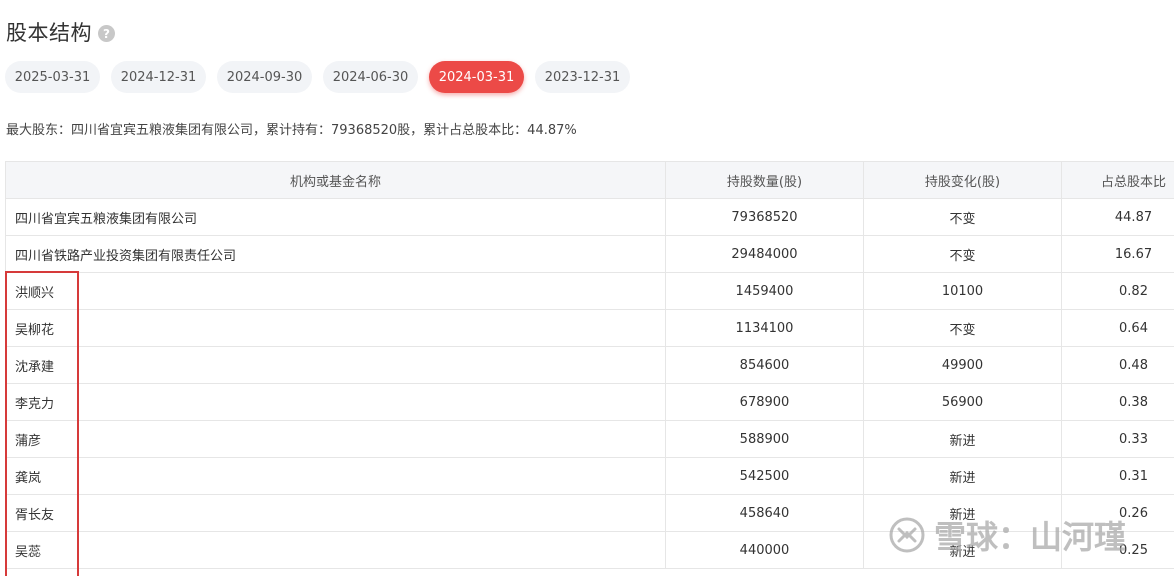 This screenshot has width=1174, height=576. What do you see at coordinates (765, 513) in the screenshot?
I see `cell-shares: 458640` at bounding box center [765, 513].